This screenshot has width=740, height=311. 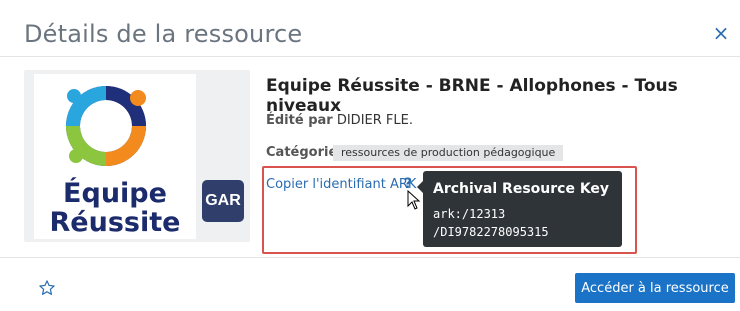 I want to click on logo-word-equipe: Équipe, so click(x=115, y=193).